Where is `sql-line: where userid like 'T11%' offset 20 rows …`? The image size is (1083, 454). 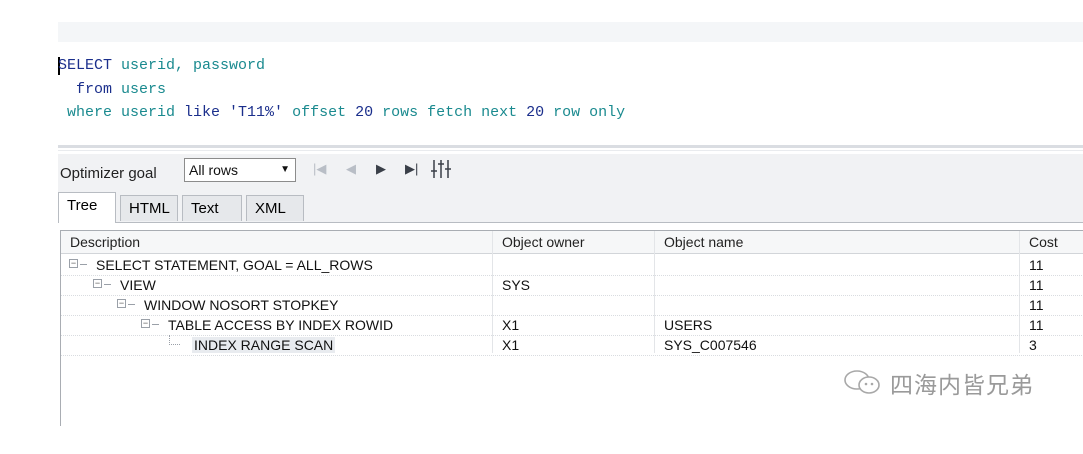 sql-line: where userid like 'T11%' offset 20 rows … is located at coordinates (341, 113).